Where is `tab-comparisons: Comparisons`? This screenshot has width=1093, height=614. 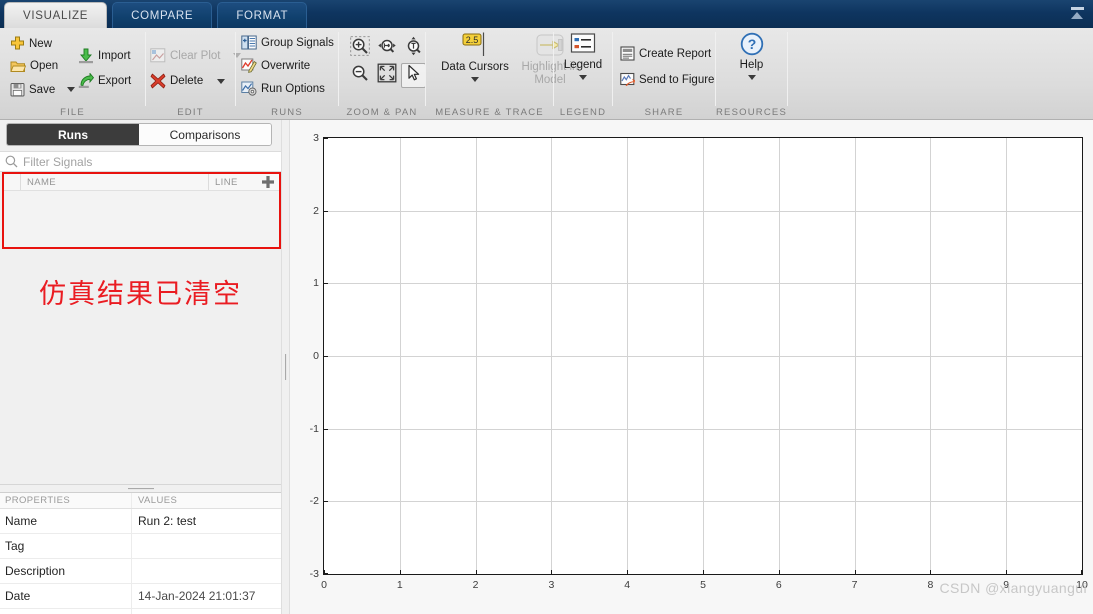 tab-comparisons: Comparisons is located at coordinates (205, 134).